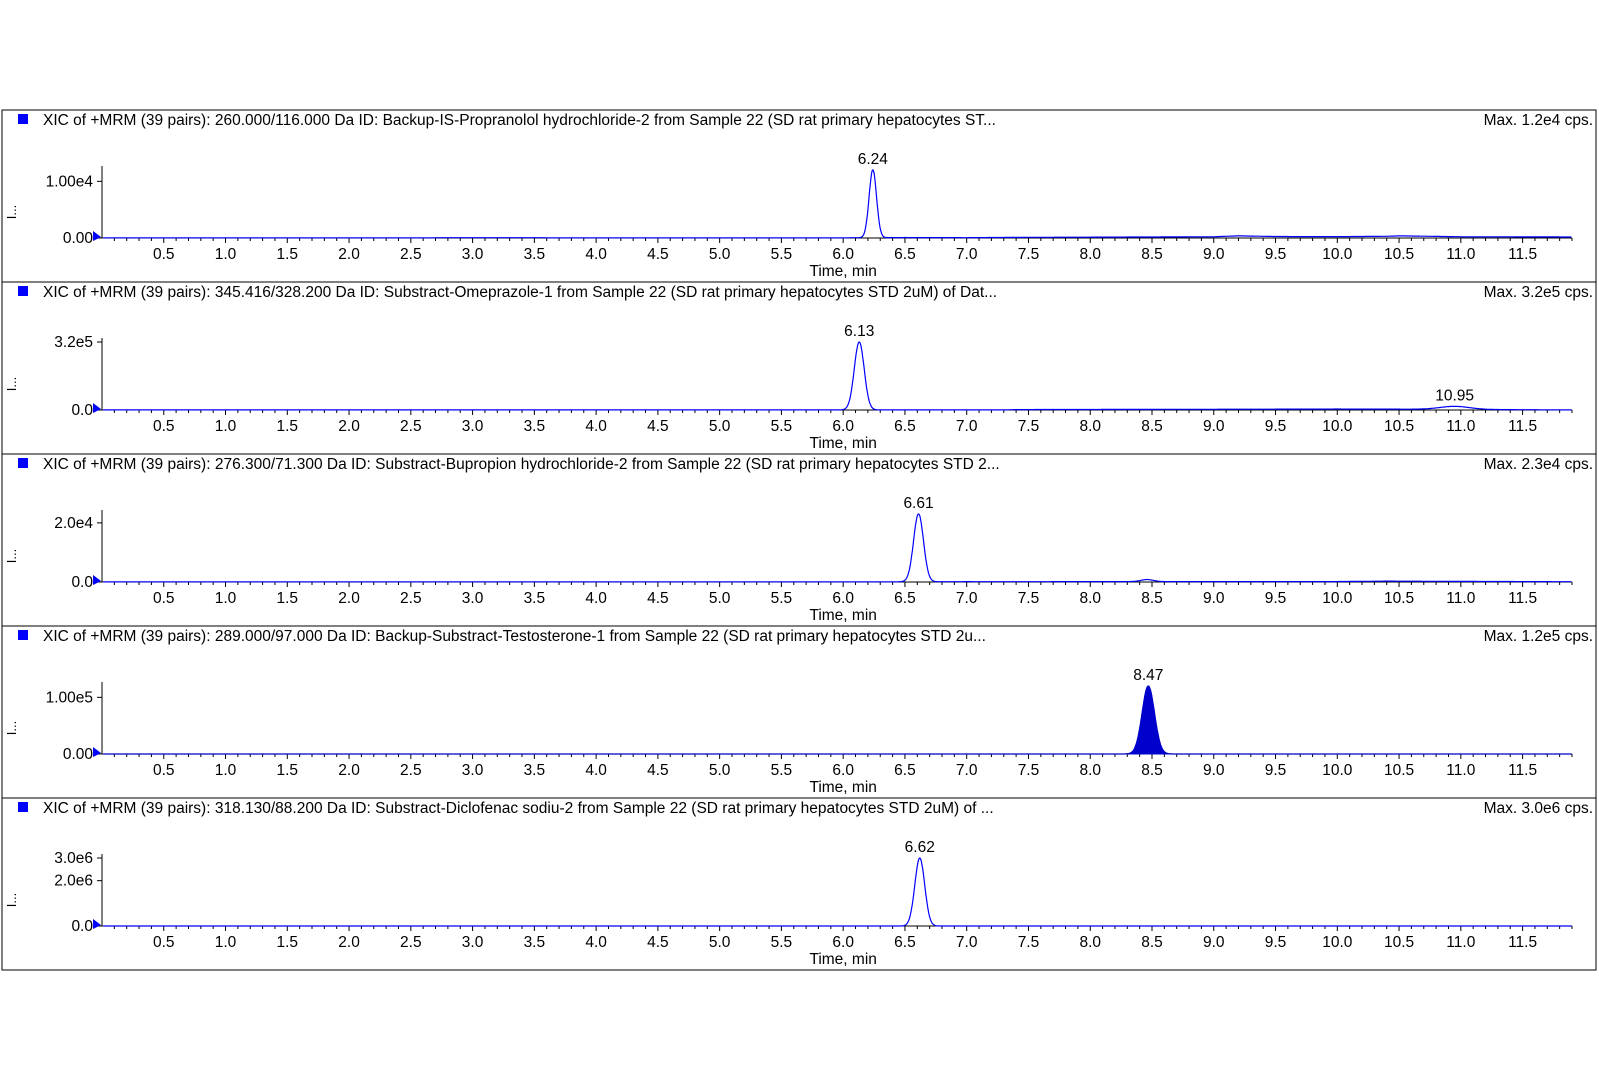 The image size is (1599, 1082). What do you see at coordinates (720, 770) in the screenshot?
I see `x-tick-label: 5.0` at bounding box center [720, 770].